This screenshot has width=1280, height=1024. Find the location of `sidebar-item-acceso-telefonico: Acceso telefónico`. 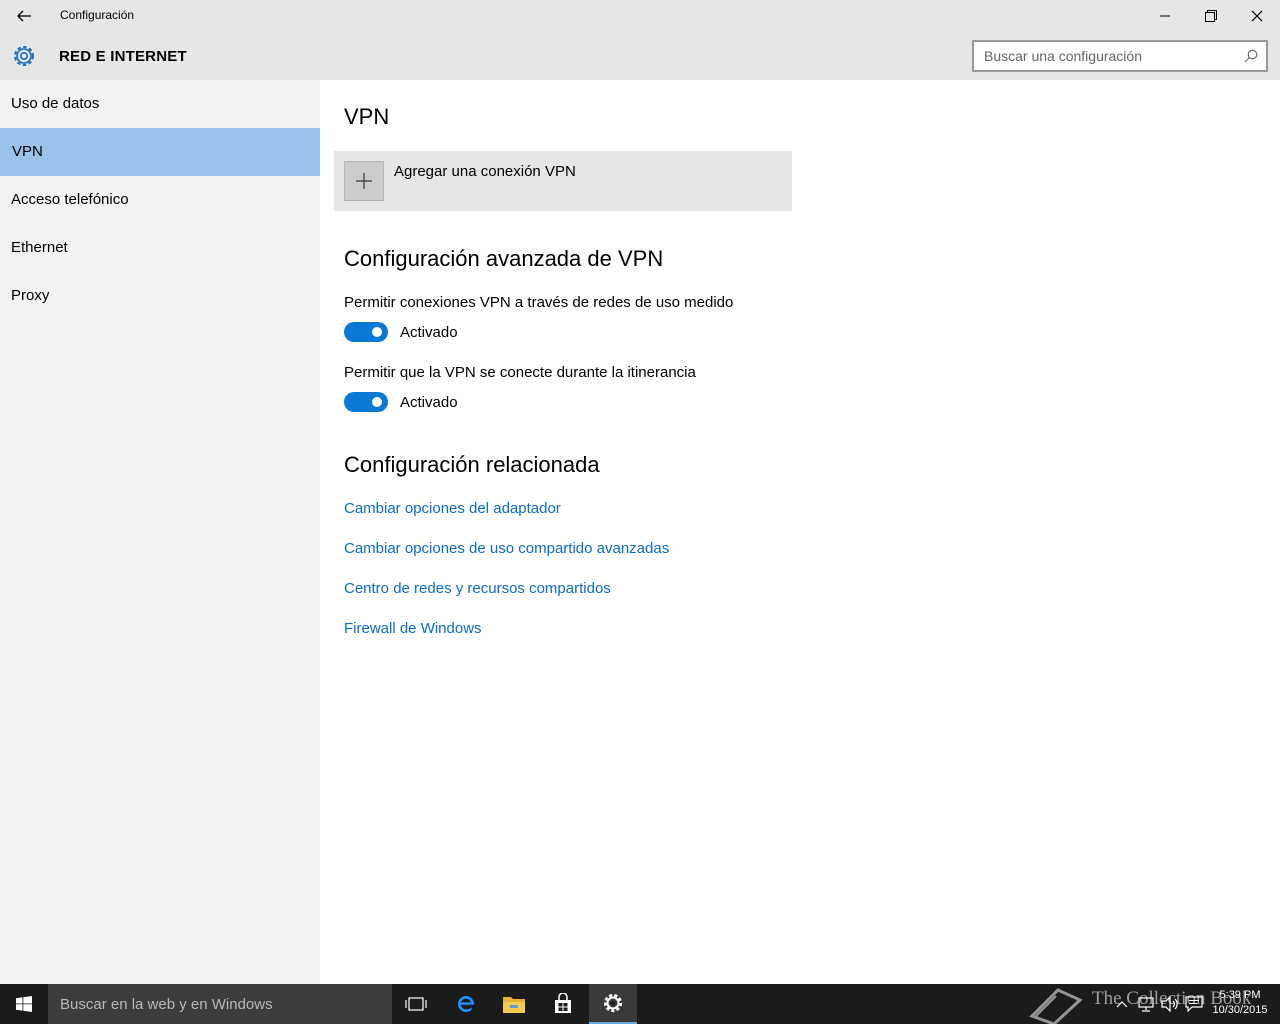

sidebar-item-acceso-telefonico: Acceso telefónico is located at coordinates (160, 200).